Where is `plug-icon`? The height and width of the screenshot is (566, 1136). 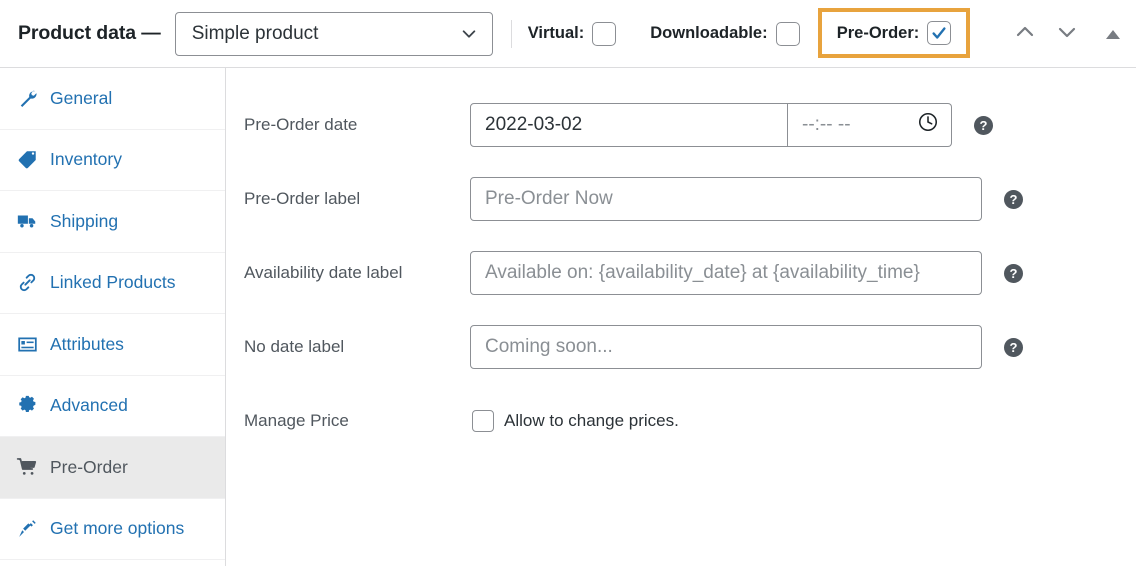
plug-icon is located at coordinates (27, 528).